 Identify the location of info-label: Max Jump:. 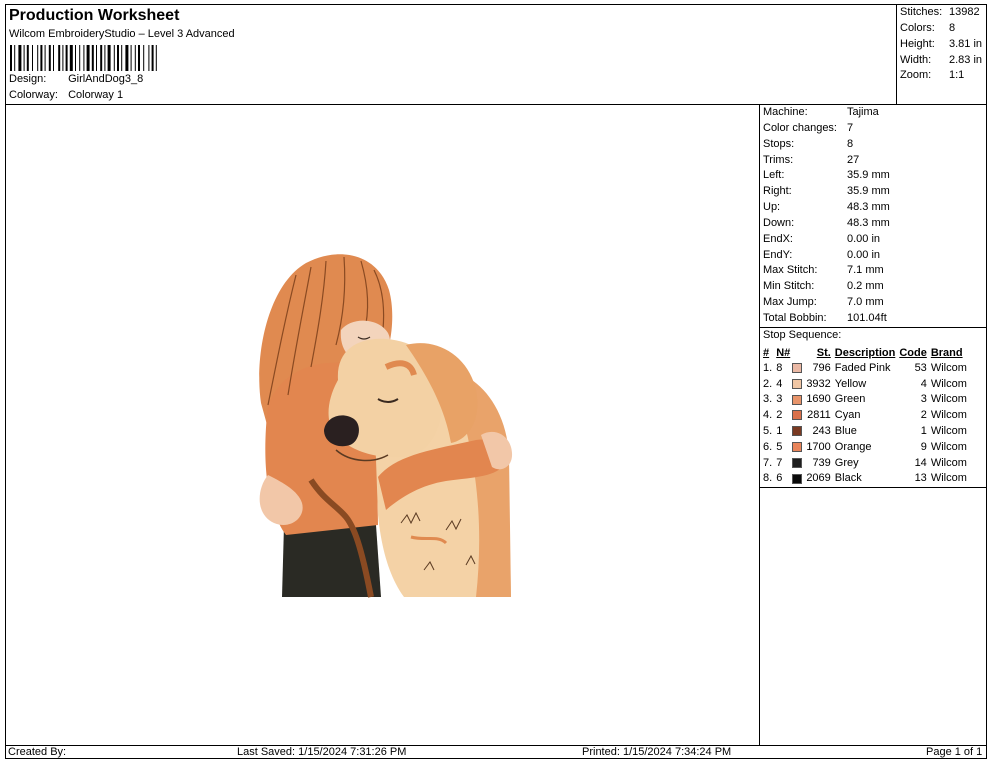
(790, 302).